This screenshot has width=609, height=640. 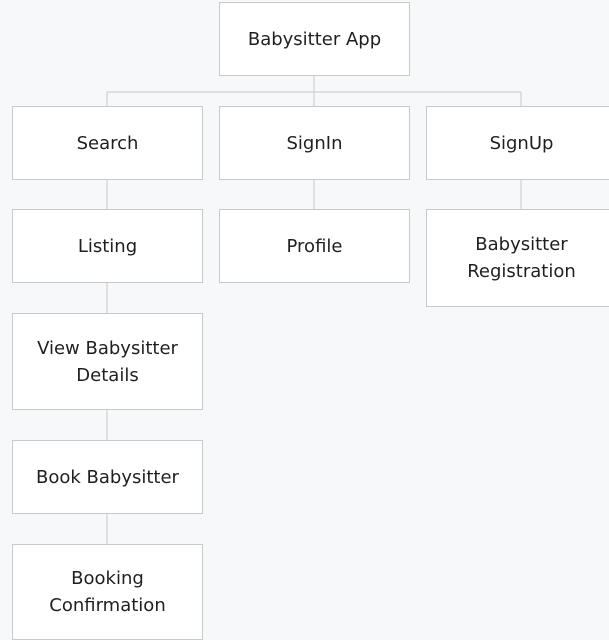 I want to click on node-book-babysitter: Book Babysitter, so click(x=107, y=477).